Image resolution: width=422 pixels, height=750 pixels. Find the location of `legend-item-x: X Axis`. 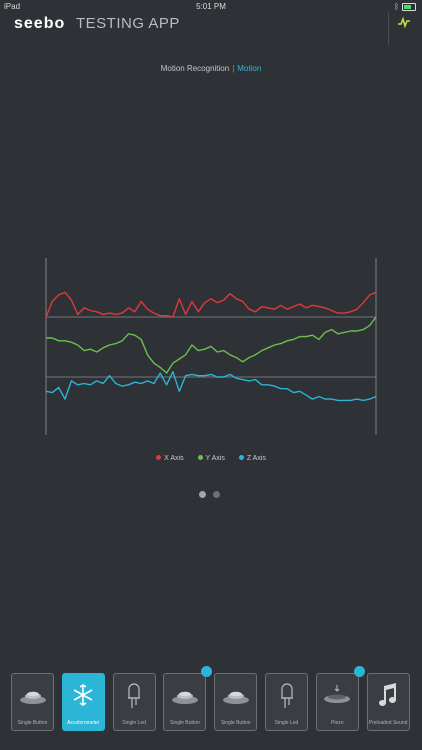

legend-item-x: X Axis is located at coordinates (170, 458).